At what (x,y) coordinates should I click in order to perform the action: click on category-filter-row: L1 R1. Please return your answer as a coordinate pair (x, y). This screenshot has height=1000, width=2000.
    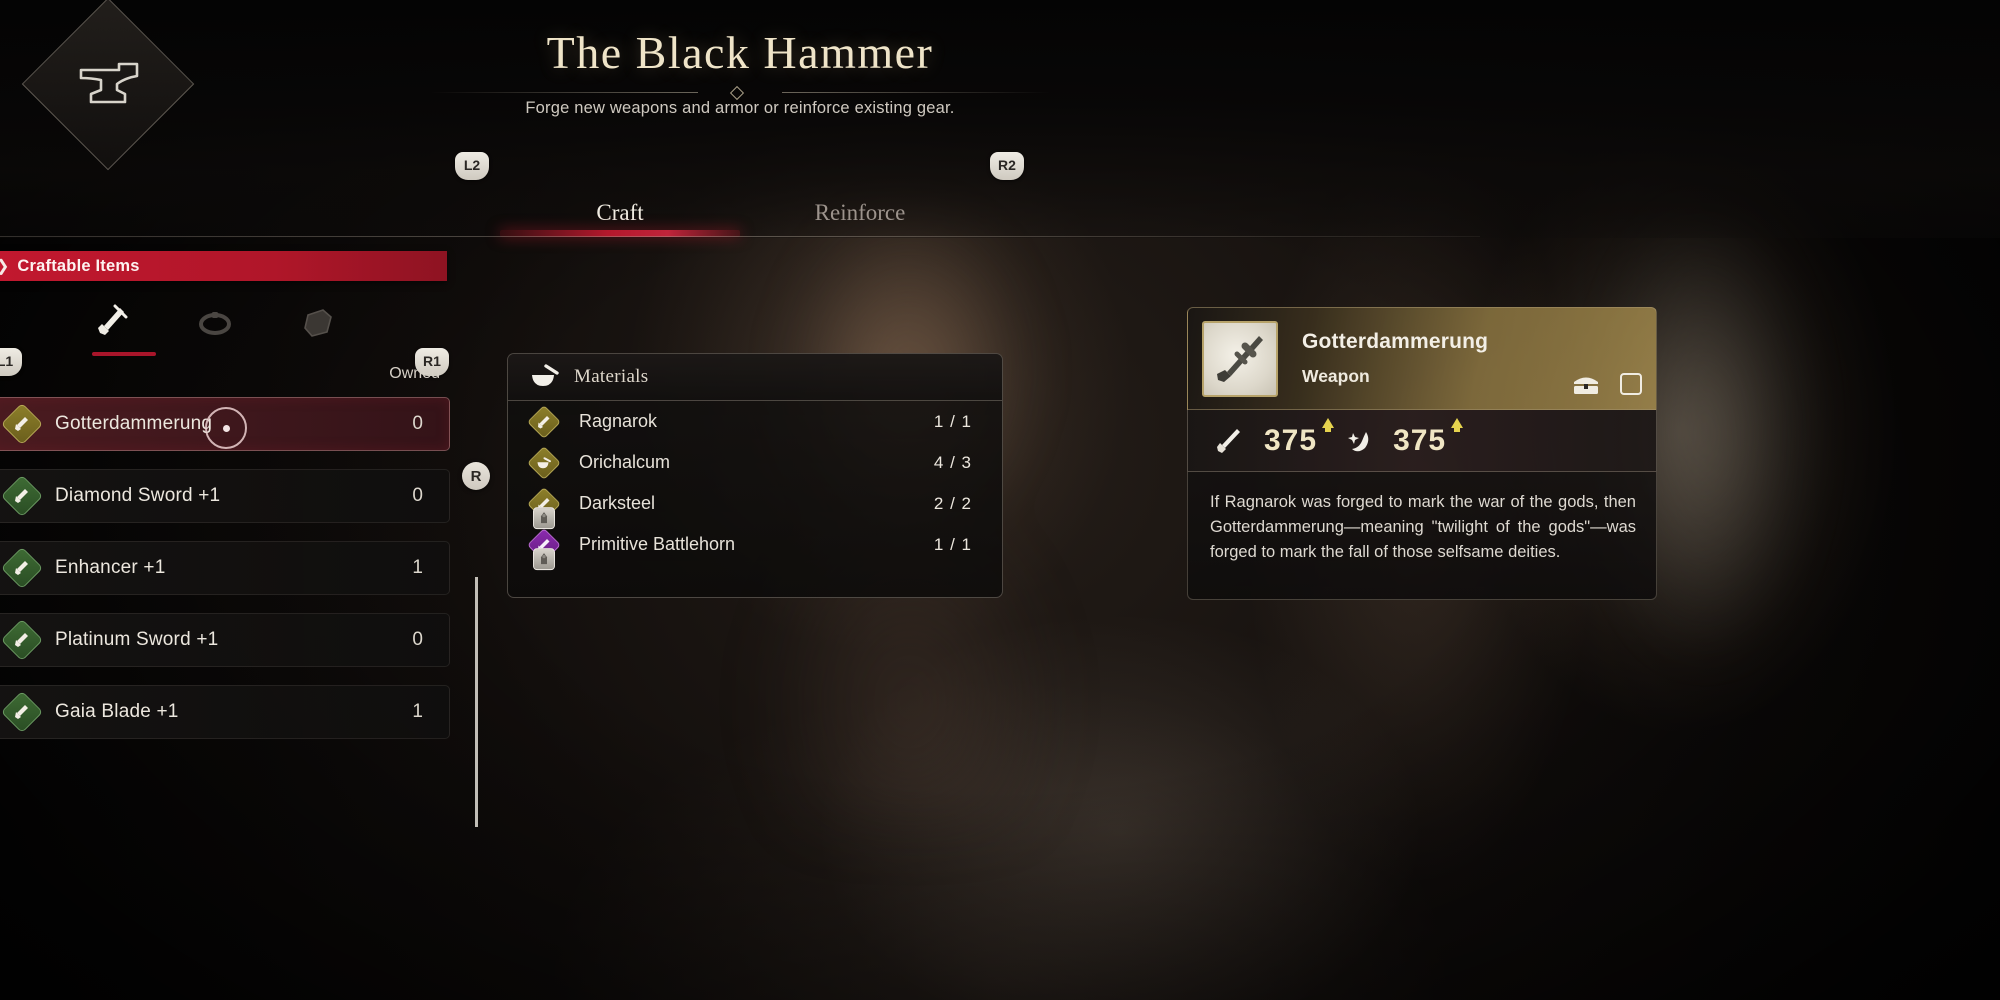
    Looking at the image, I should click on (225, 335).